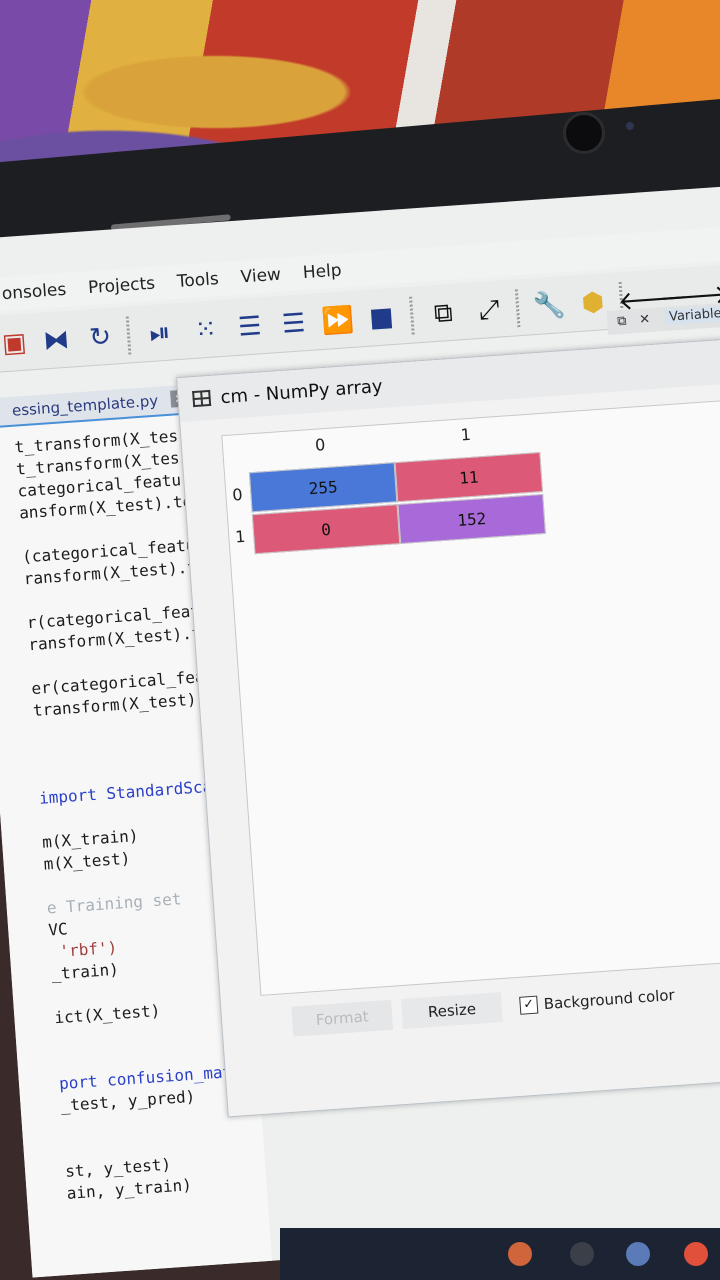 This screenshot has height=1280, width=720. Describe the element at coordinates (443, 313) in the screenshot. I see `maximize-pane-icon: ⧉` at that location.